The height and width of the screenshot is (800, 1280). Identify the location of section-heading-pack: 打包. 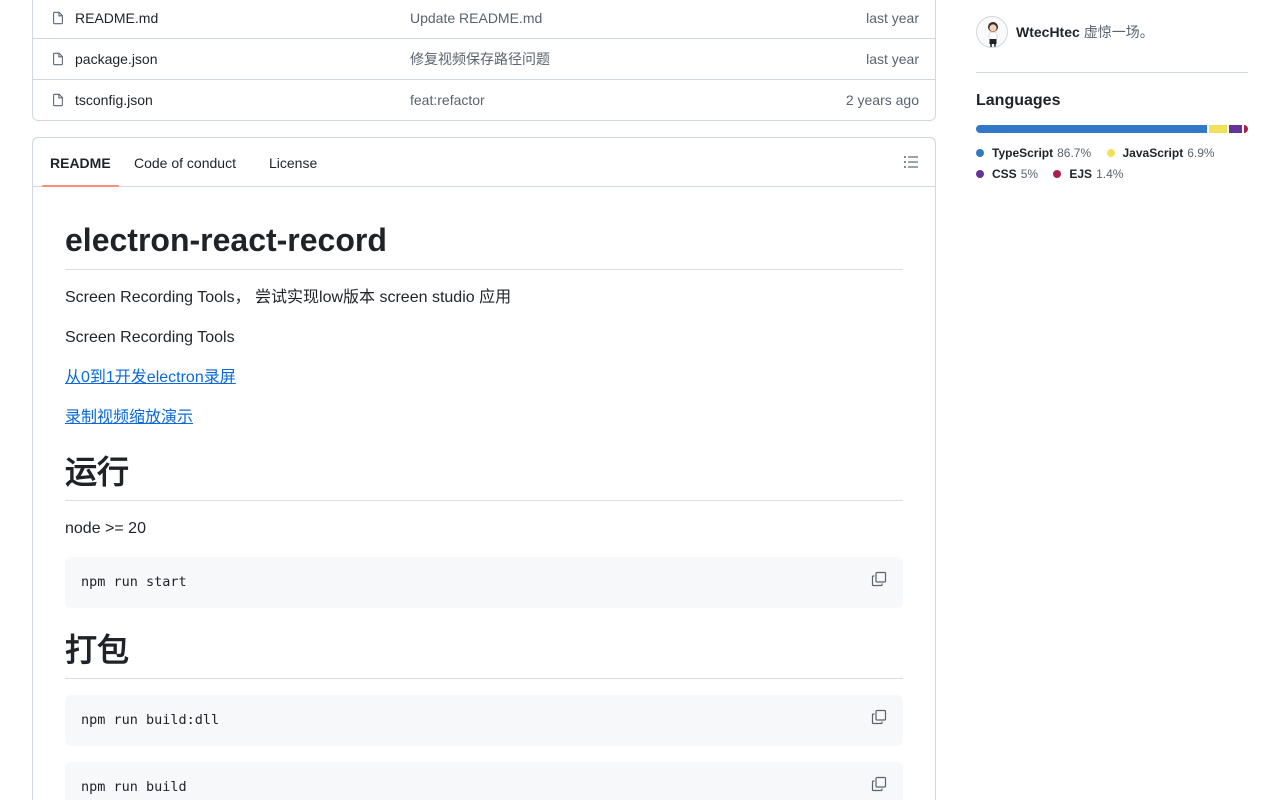
(484, 654).